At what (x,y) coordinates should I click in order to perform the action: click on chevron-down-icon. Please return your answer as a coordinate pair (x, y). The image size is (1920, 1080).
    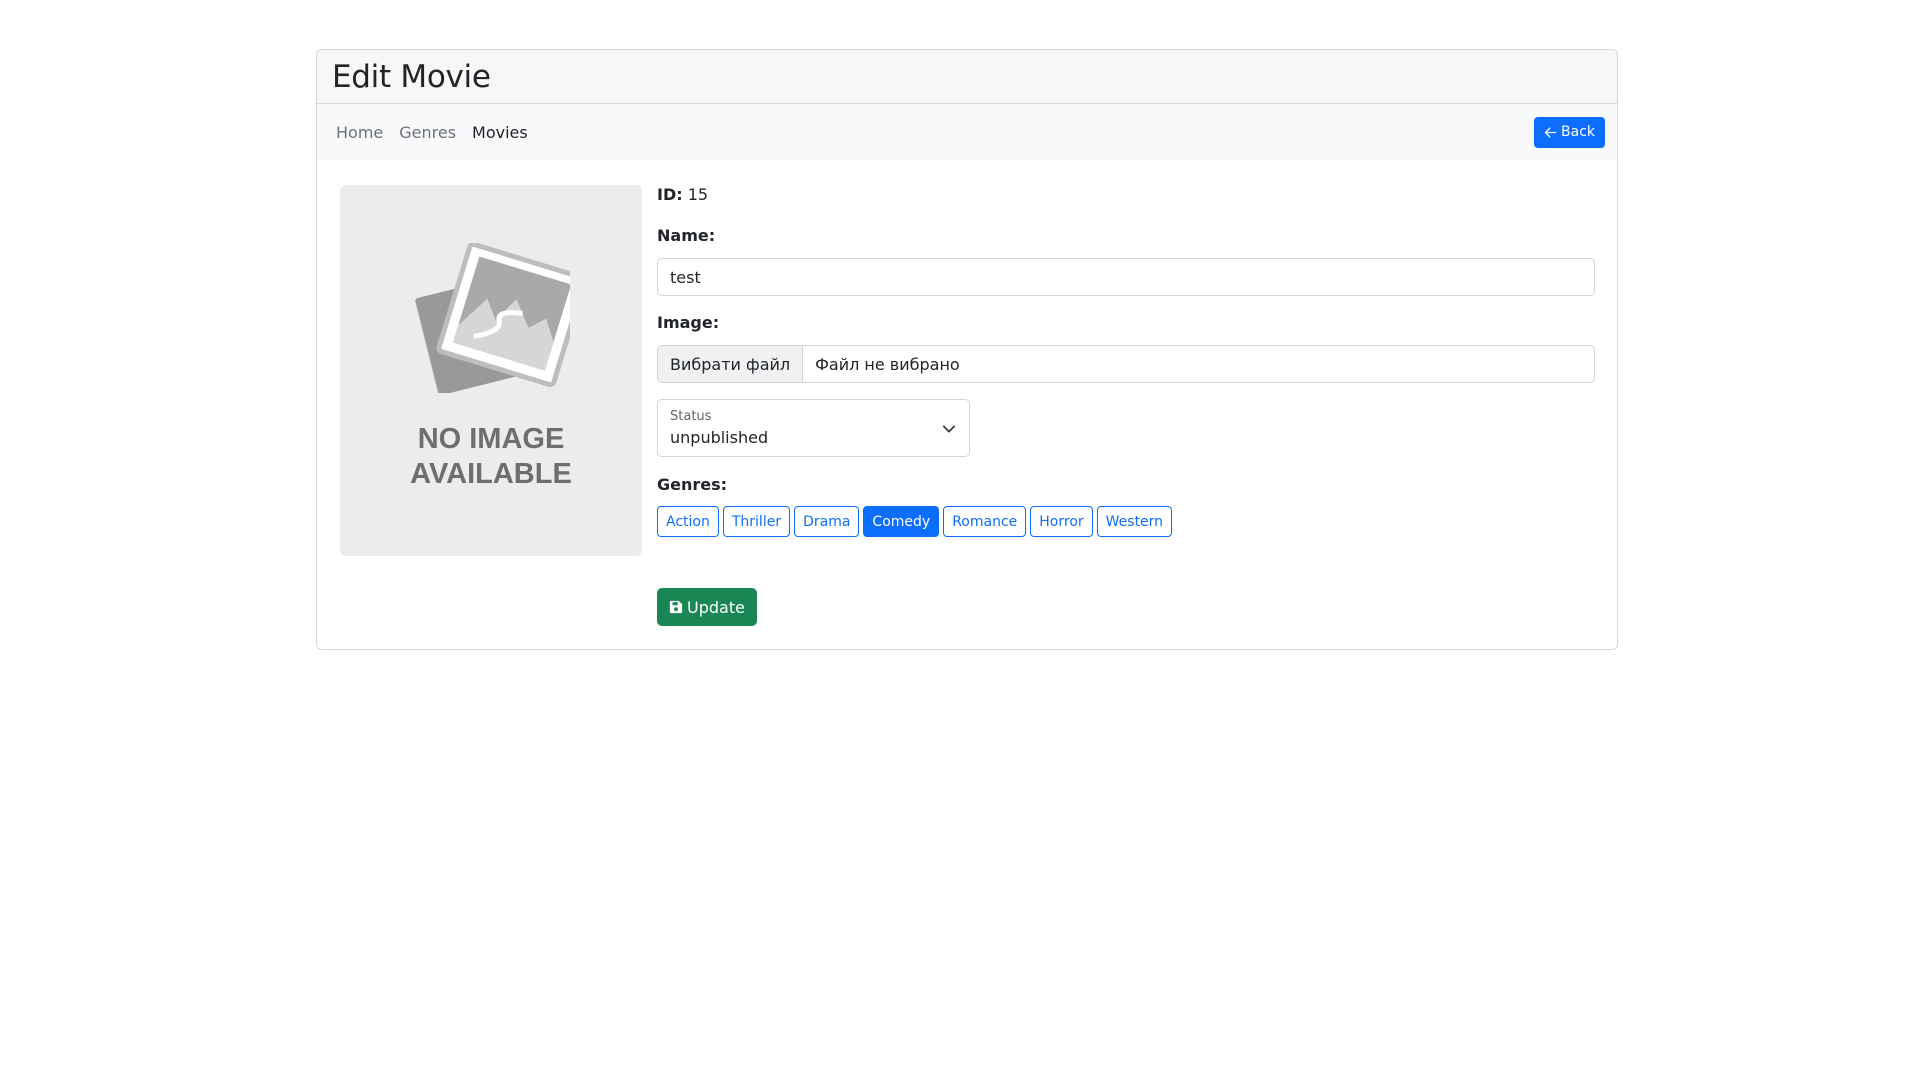
    Looking at the image, I should click on (949, 429).